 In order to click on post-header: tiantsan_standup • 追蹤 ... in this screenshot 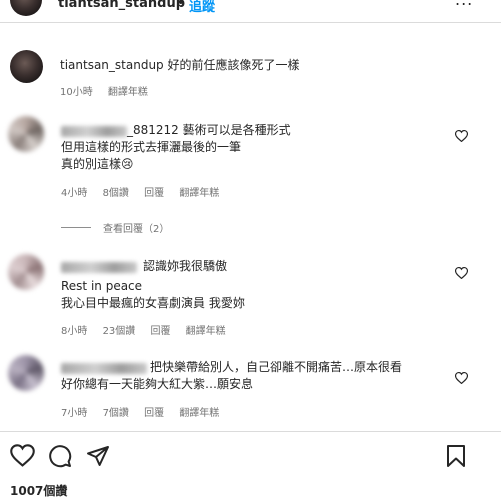, I will do `click(250, 9)`.